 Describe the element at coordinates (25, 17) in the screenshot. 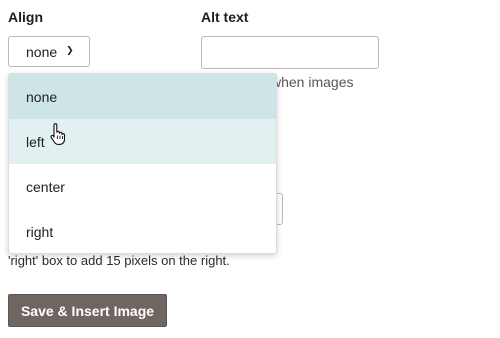

I see `align-label: Align` at that location.